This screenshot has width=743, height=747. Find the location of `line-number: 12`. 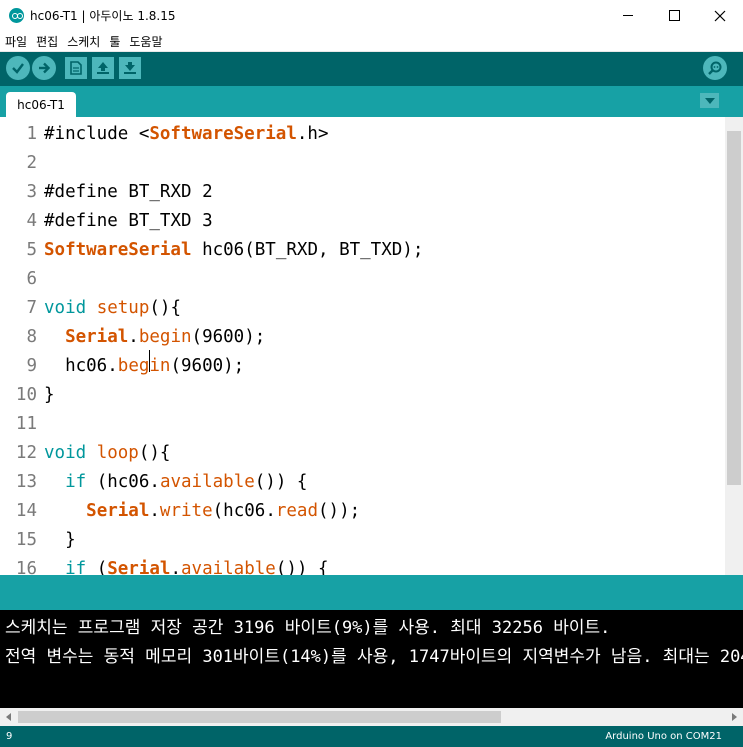

line-number: 12 is located at coordinates (26, 453).